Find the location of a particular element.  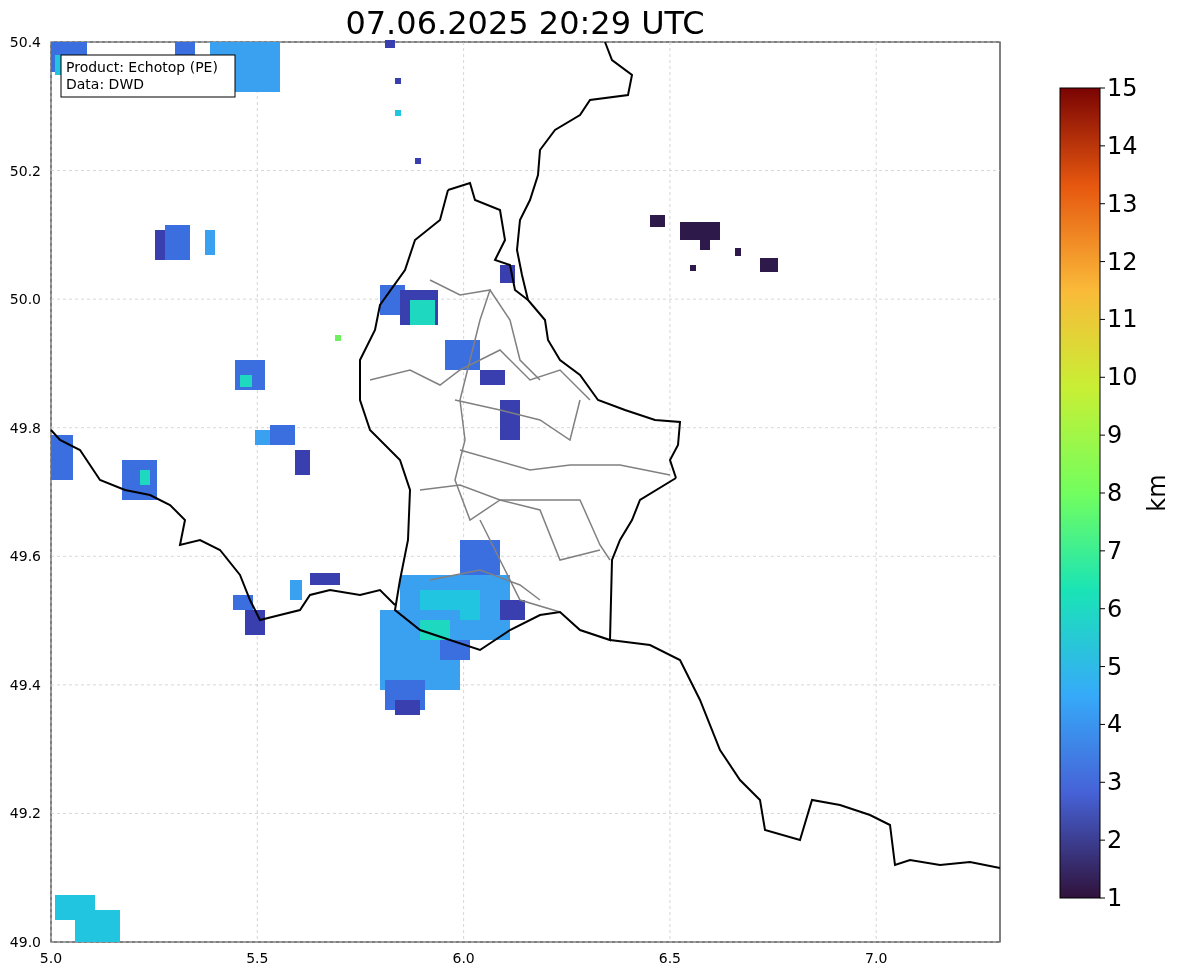

y-tick-label: 50.0 is located at coordinates (25, 299).